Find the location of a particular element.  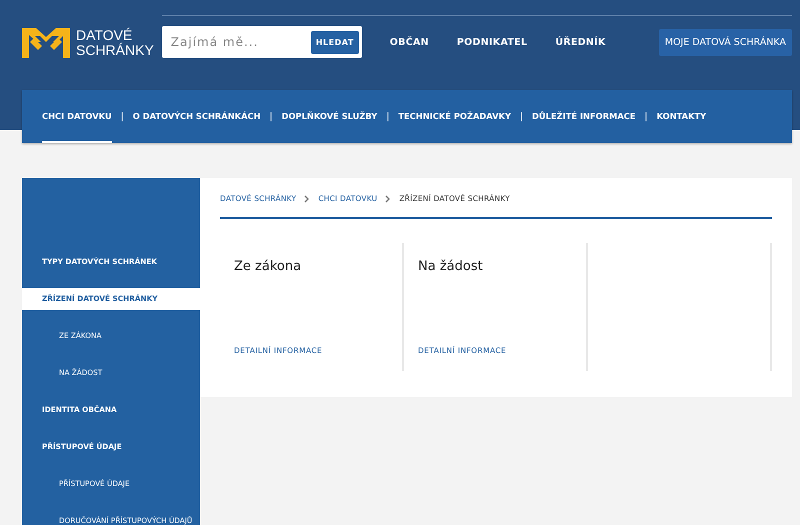

search-button: HLEDAT is located at coordinates (334, 42).